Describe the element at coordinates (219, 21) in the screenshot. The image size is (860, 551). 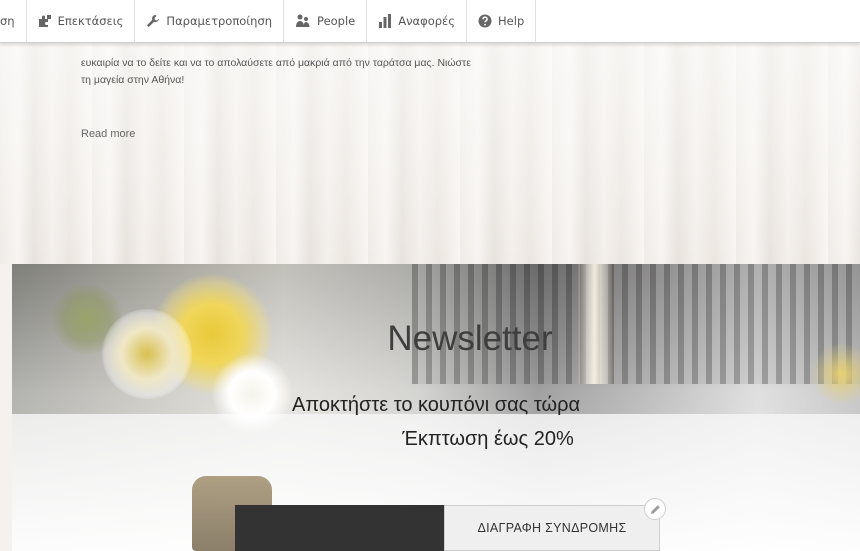
I see `toolbar-item-label: Παραμετροποίηση` at that location.